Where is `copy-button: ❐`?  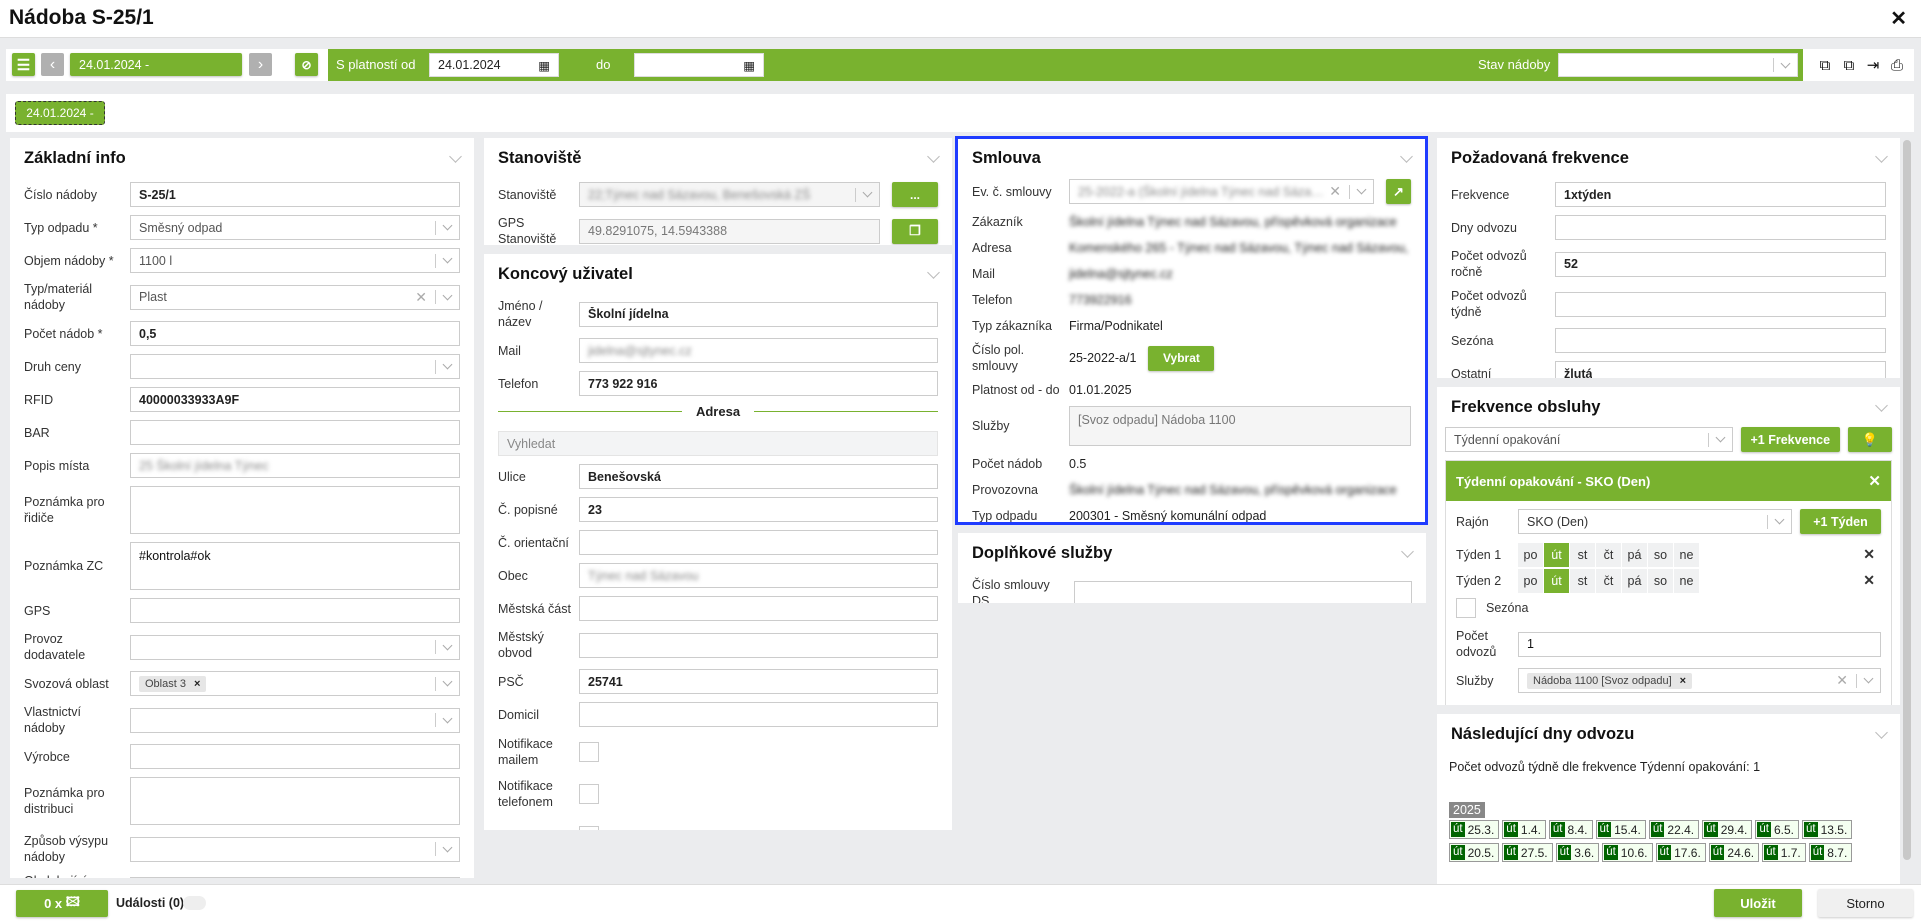
copy-button: ❐ is located at coordinates (915, 231).